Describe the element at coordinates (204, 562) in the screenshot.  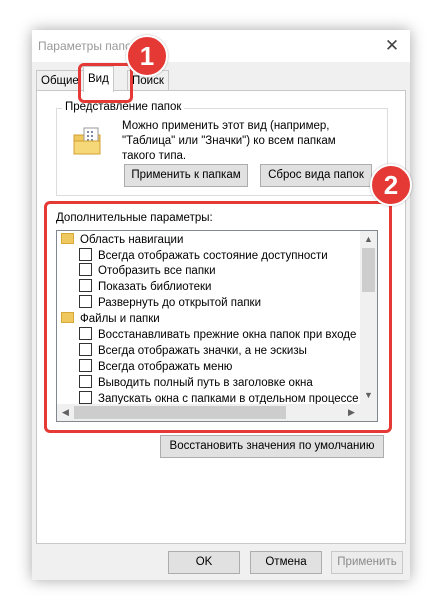
I see `ok-button: OK` at that location.